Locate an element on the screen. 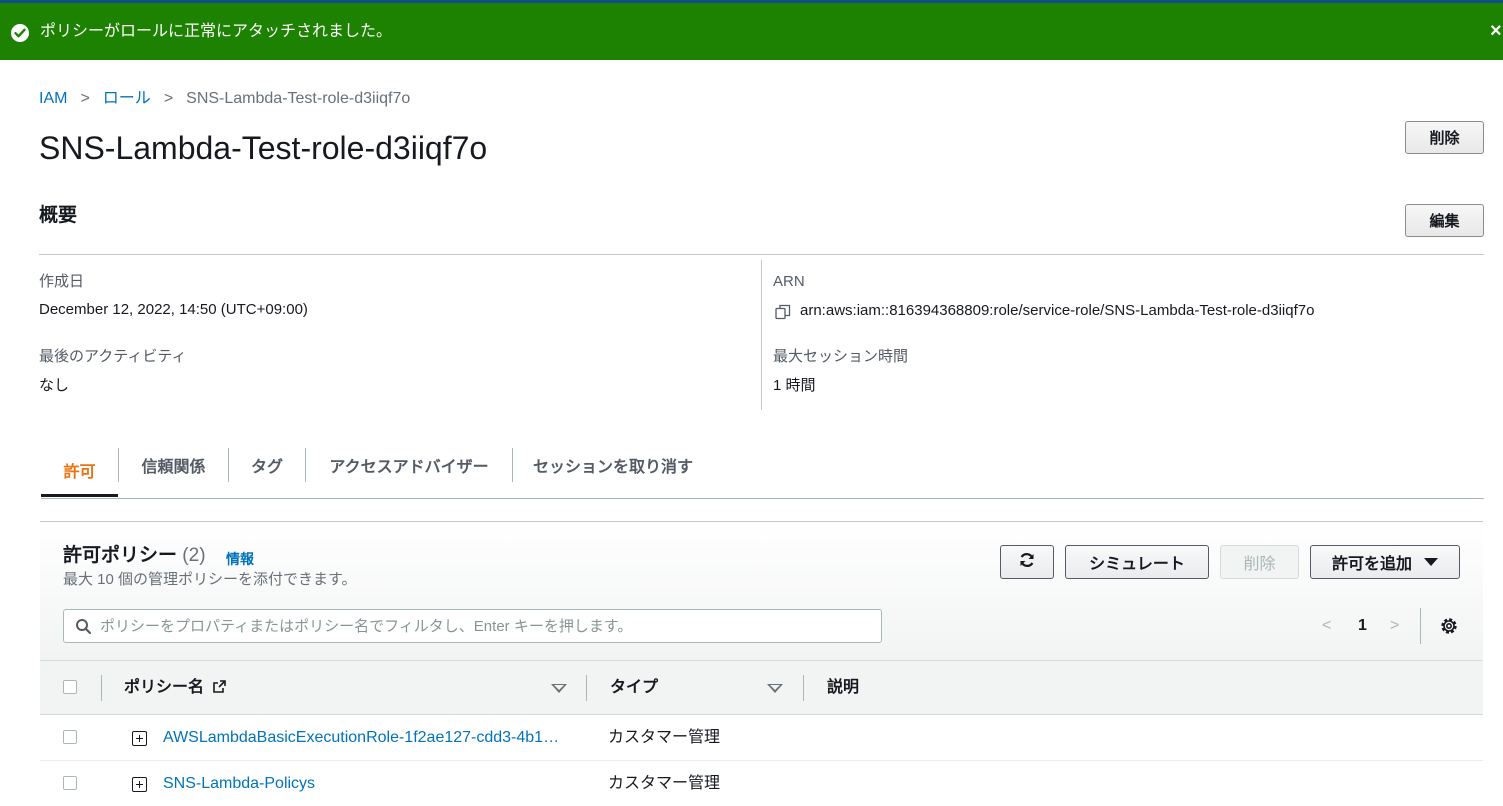 The height and width of the screenshot is (806, 1503). tab-tags: タグ is located at coordinates (267, 465).